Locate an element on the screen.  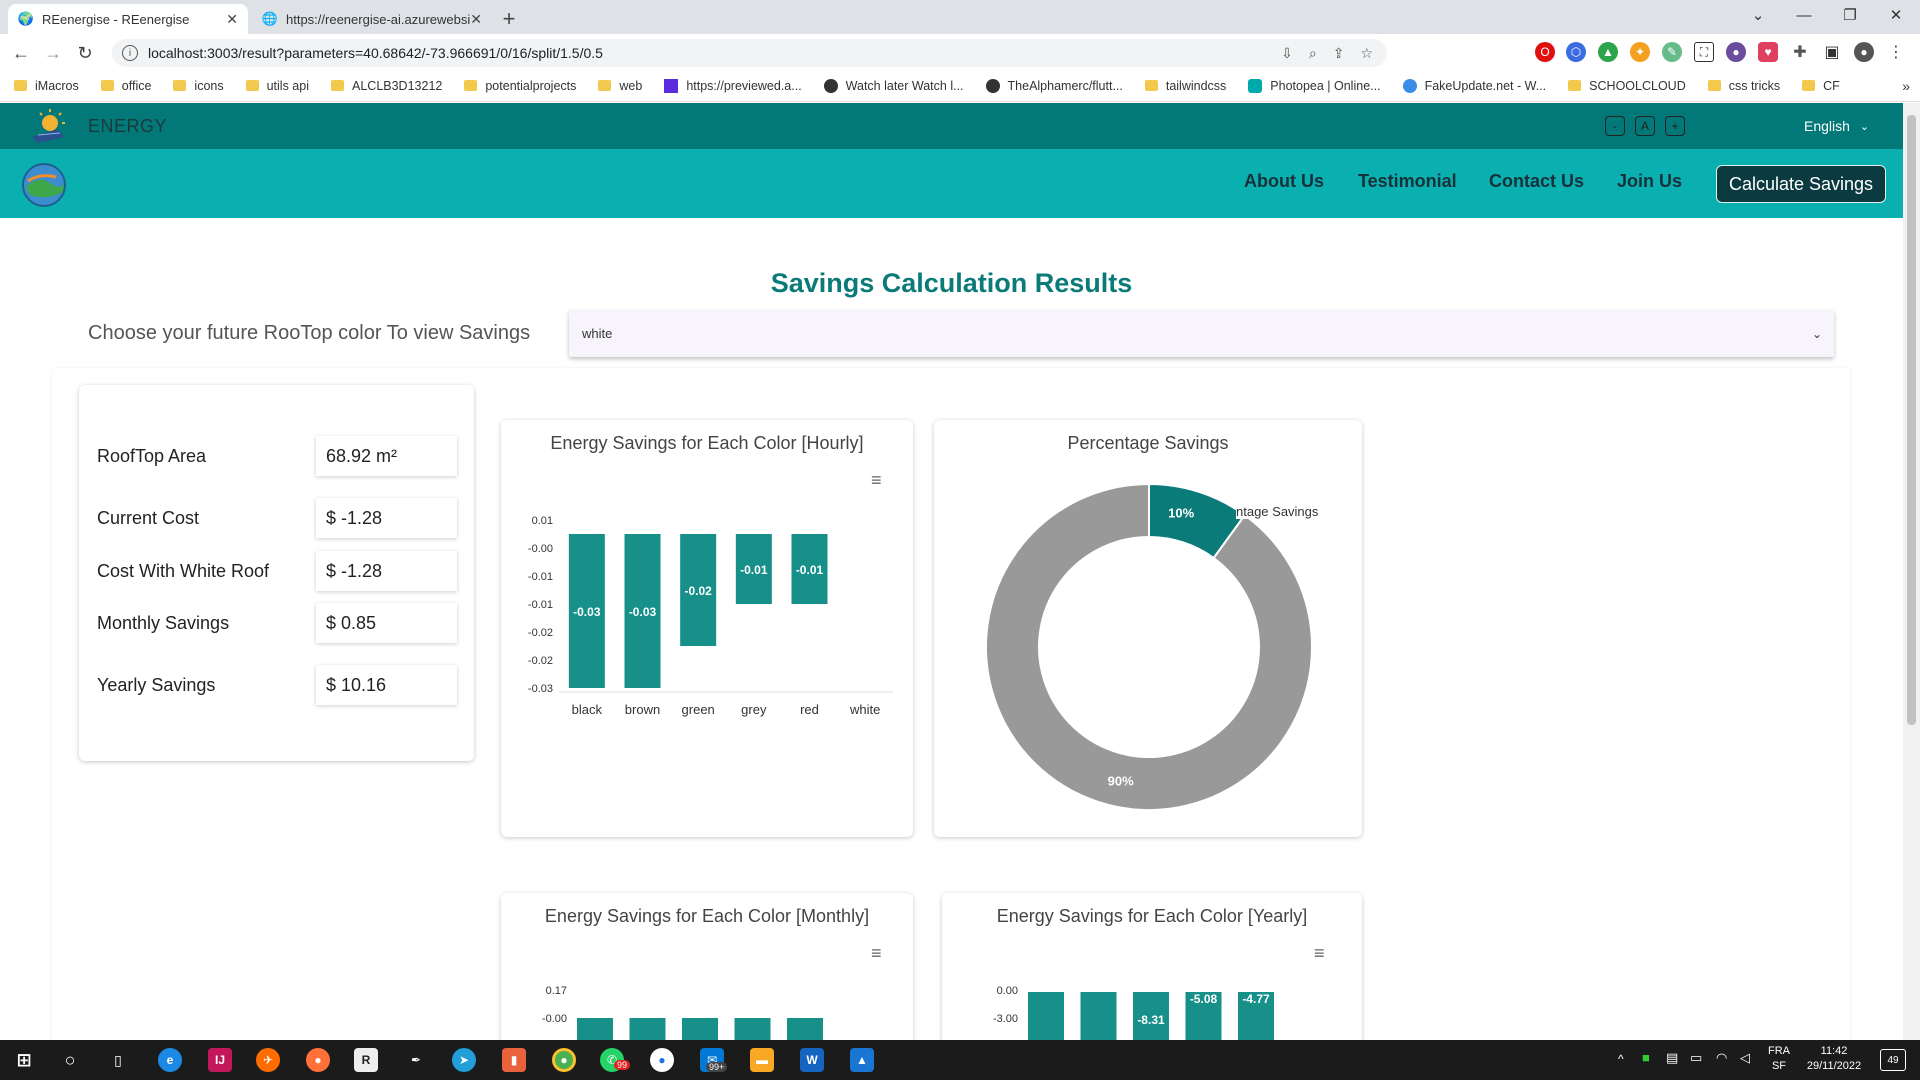
bookmark-item: web is located at coordinates (620, 86).